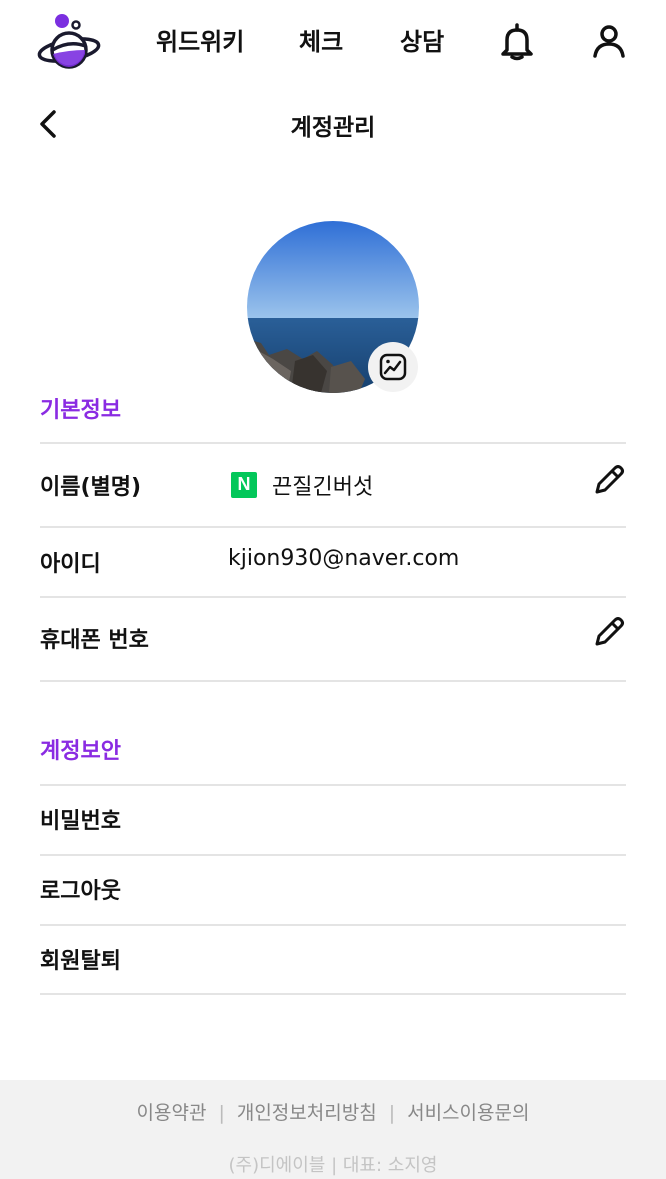 The height and width of the screenshot is (1179, 666). What do you see at coordinates (333, 307) in the screenshot?
I see `profile-avatar` at bounding box center [333, 307].